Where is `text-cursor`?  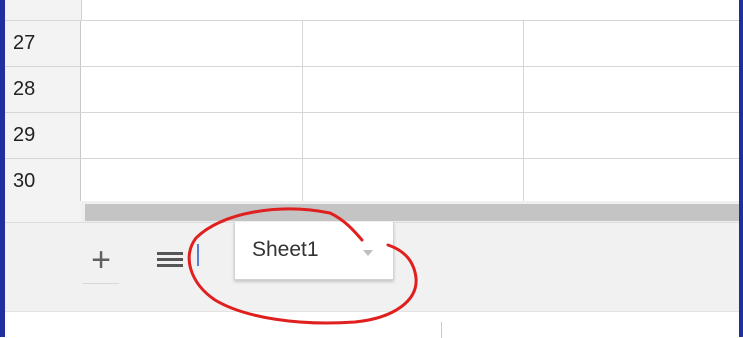
text-cursor is located at coordinates (198, 255).